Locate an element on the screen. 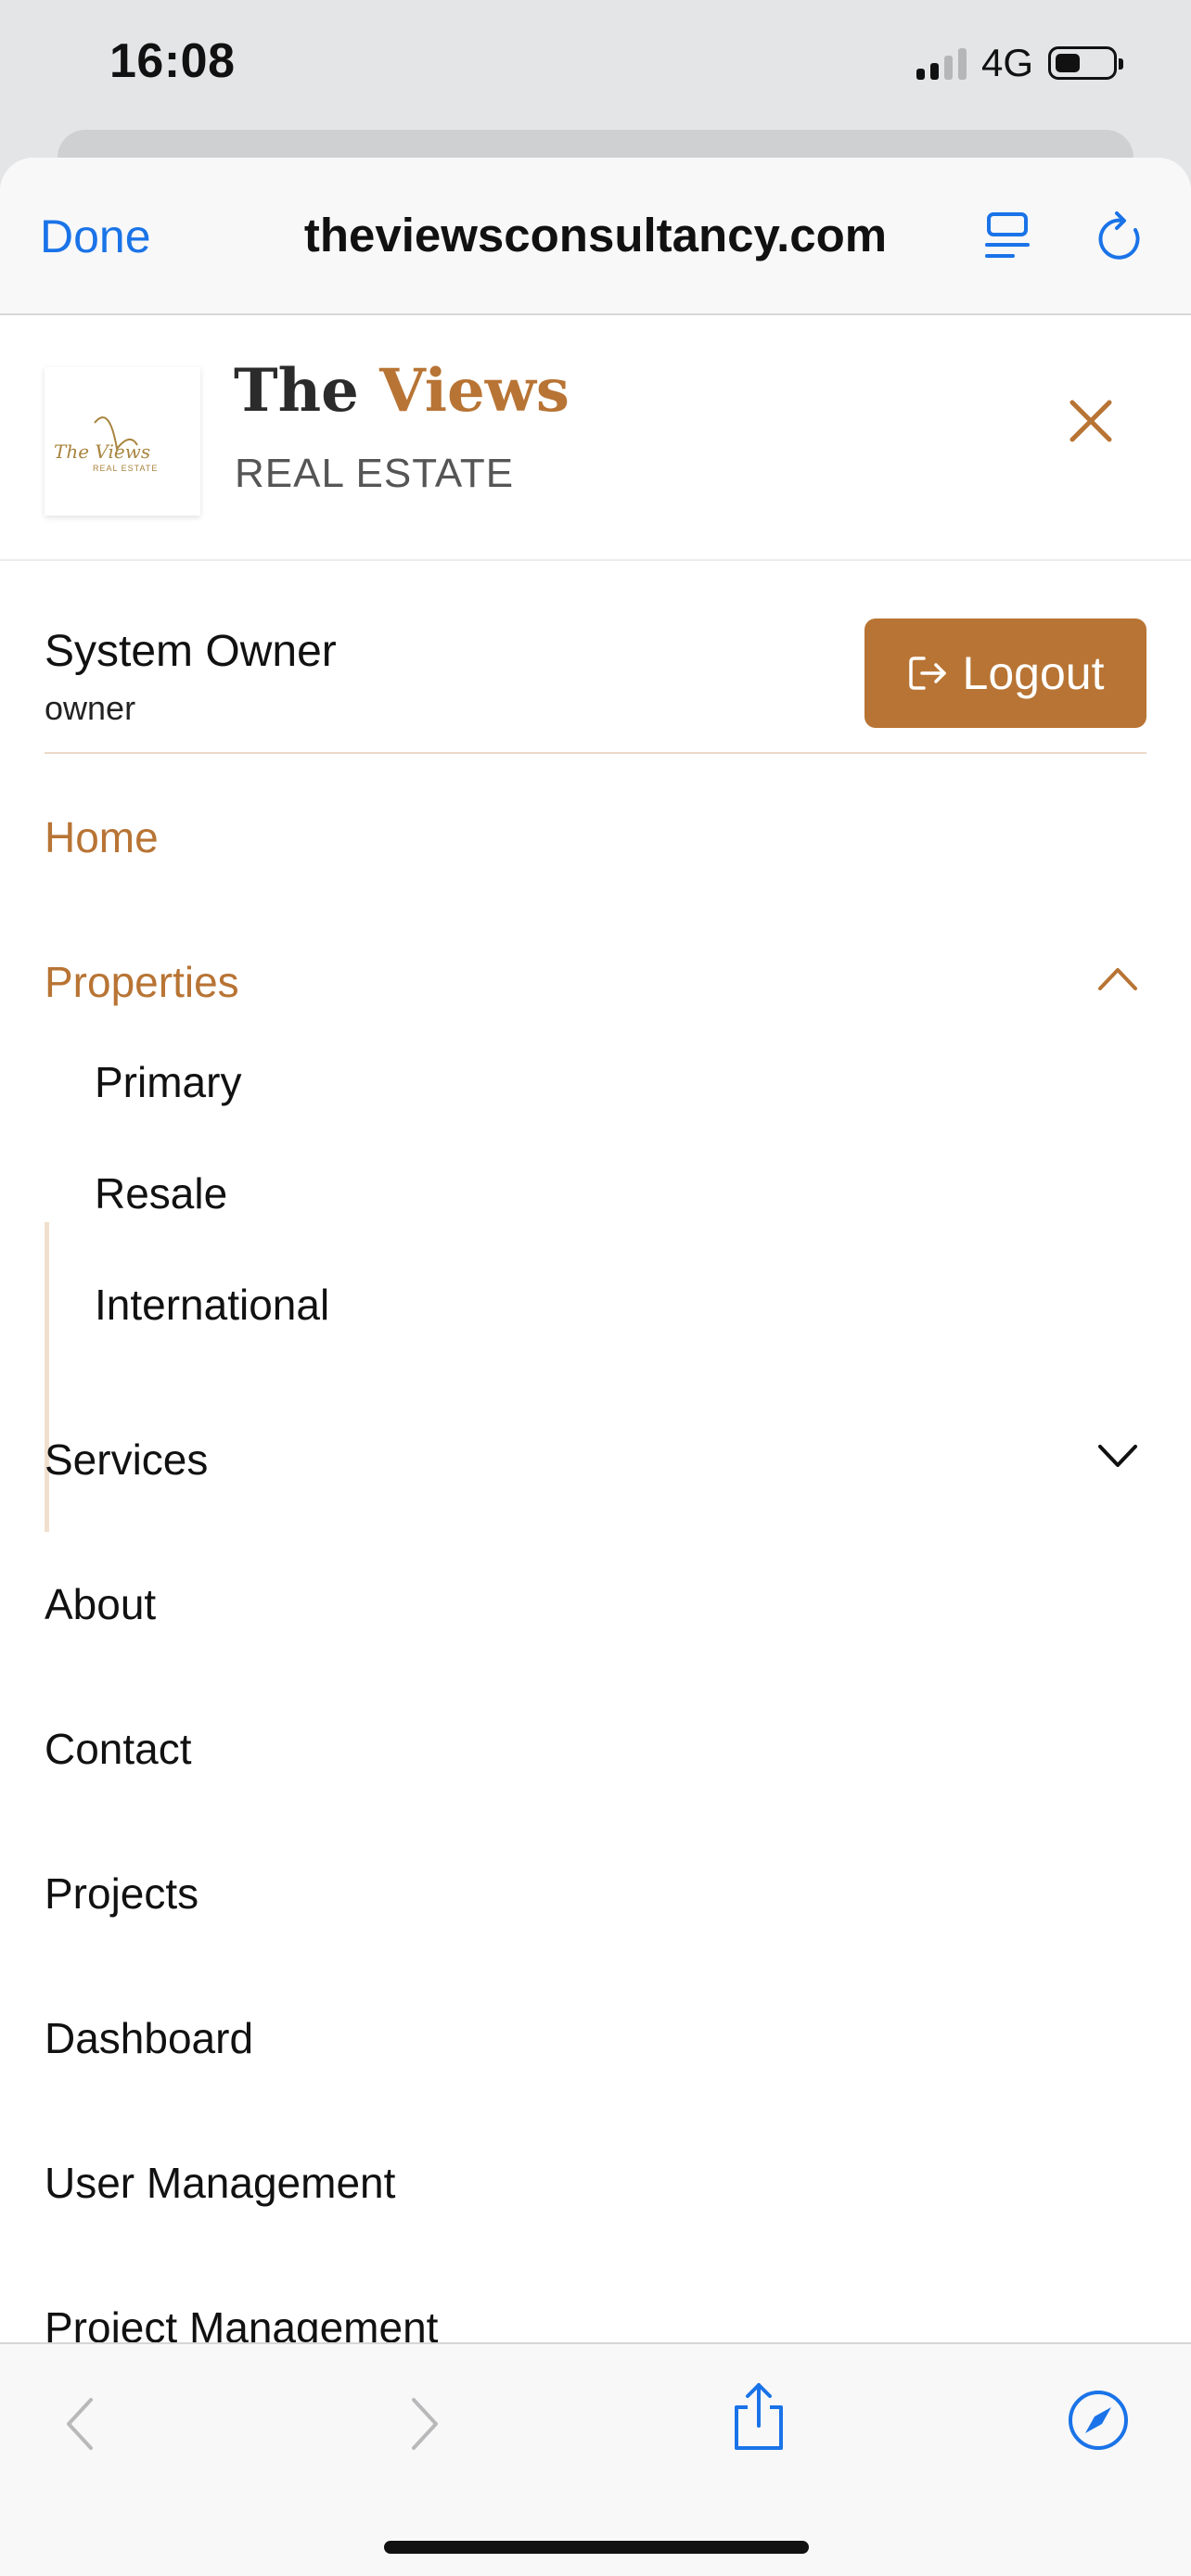 The height and width of the screenshot is (2576, 1191). reload-icon is located at coordinates (1119, 235).